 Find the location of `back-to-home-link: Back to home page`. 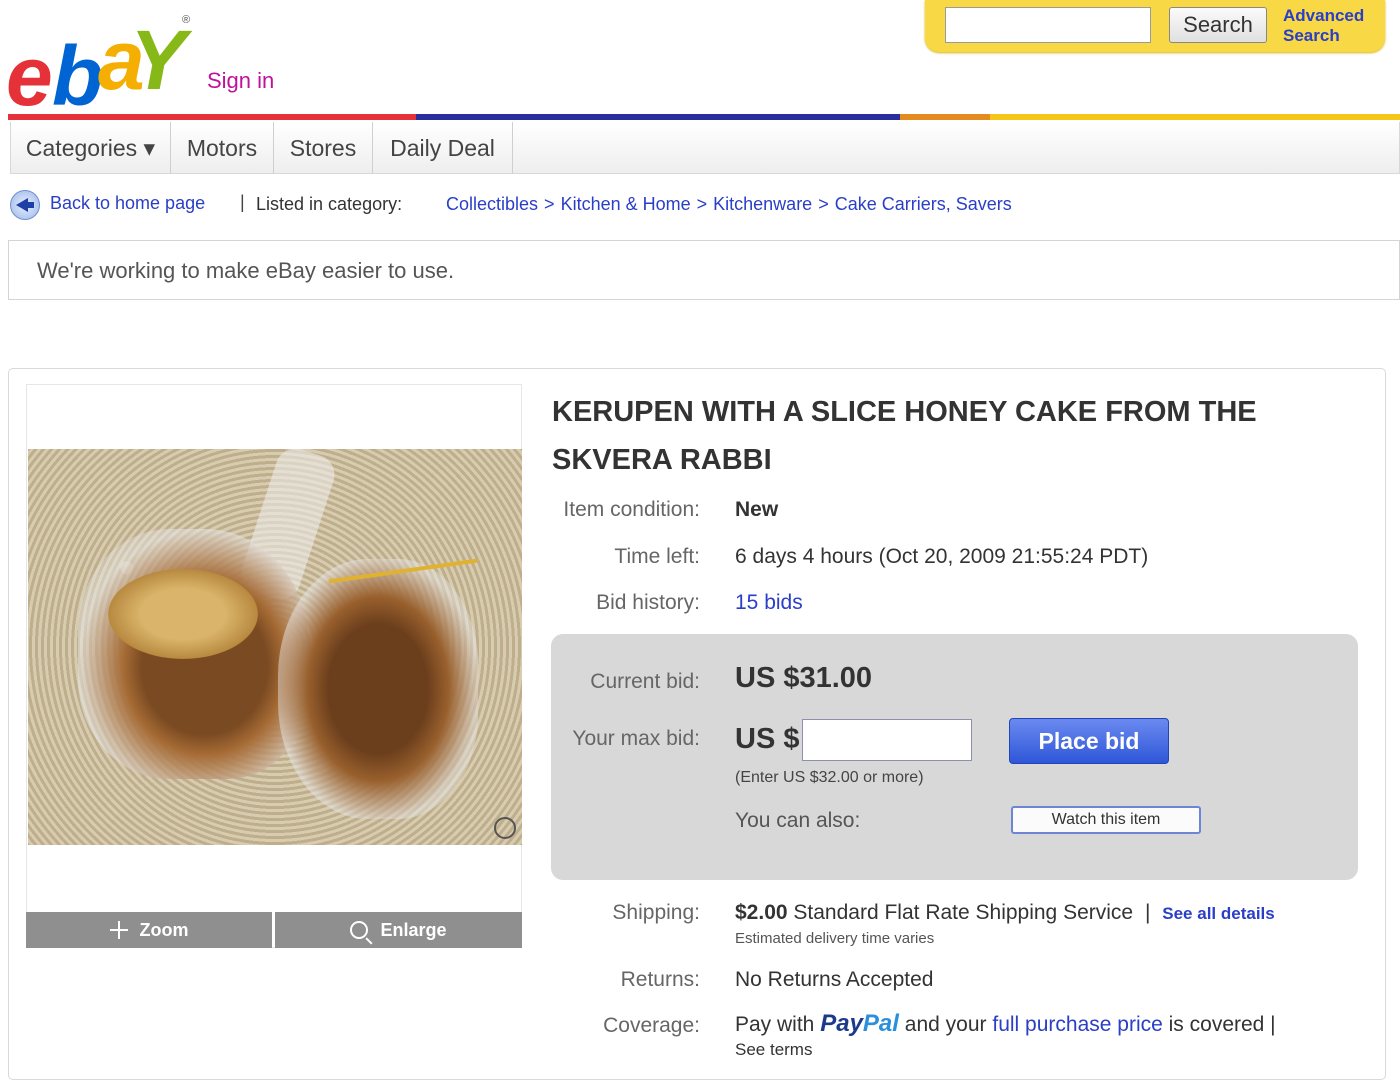

back-to-home-link: Back to home page is located at coordinates (127, 203).